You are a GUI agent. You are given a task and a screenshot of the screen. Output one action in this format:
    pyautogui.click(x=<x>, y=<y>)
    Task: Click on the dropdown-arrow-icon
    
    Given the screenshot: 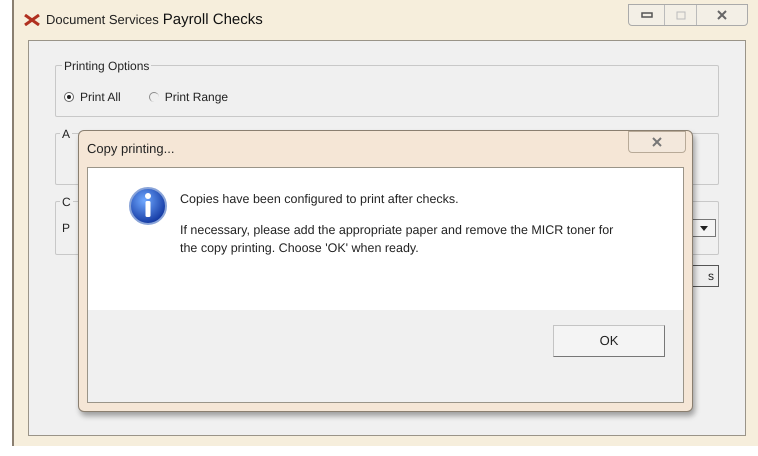 What is the action you would take?
    pyautogui.click(x=704, y=228)
    